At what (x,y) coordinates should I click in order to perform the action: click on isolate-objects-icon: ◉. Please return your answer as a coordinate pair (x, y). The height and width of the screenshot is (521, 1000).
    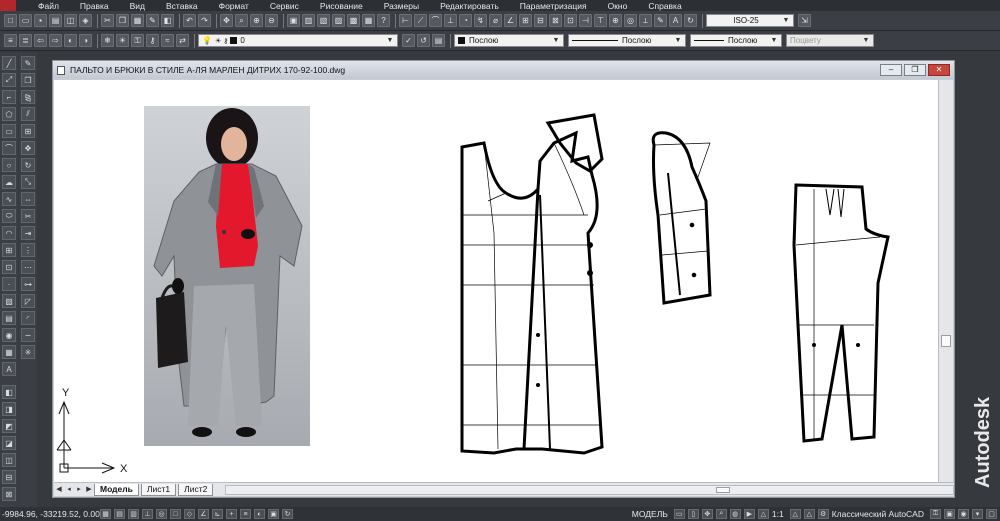
    Looking at the image, I should click on (963, 514).